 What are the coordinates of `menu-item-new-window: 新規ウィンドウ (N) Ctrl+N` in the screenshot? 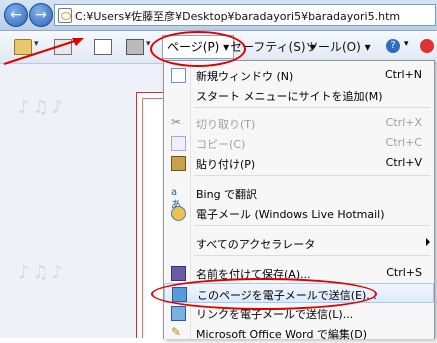 It's located at (299, 75).